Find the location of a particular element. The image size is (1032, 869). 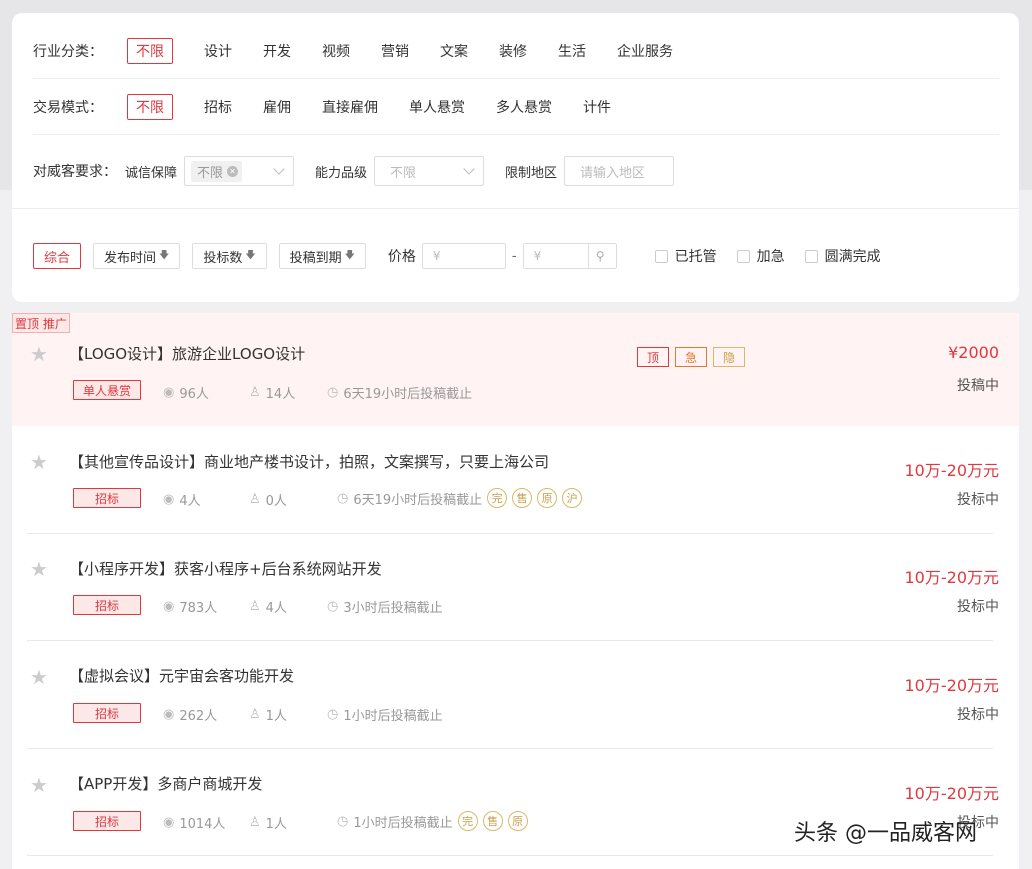

trade-option-piecework: 计件 is located at coordinates (597, 107).